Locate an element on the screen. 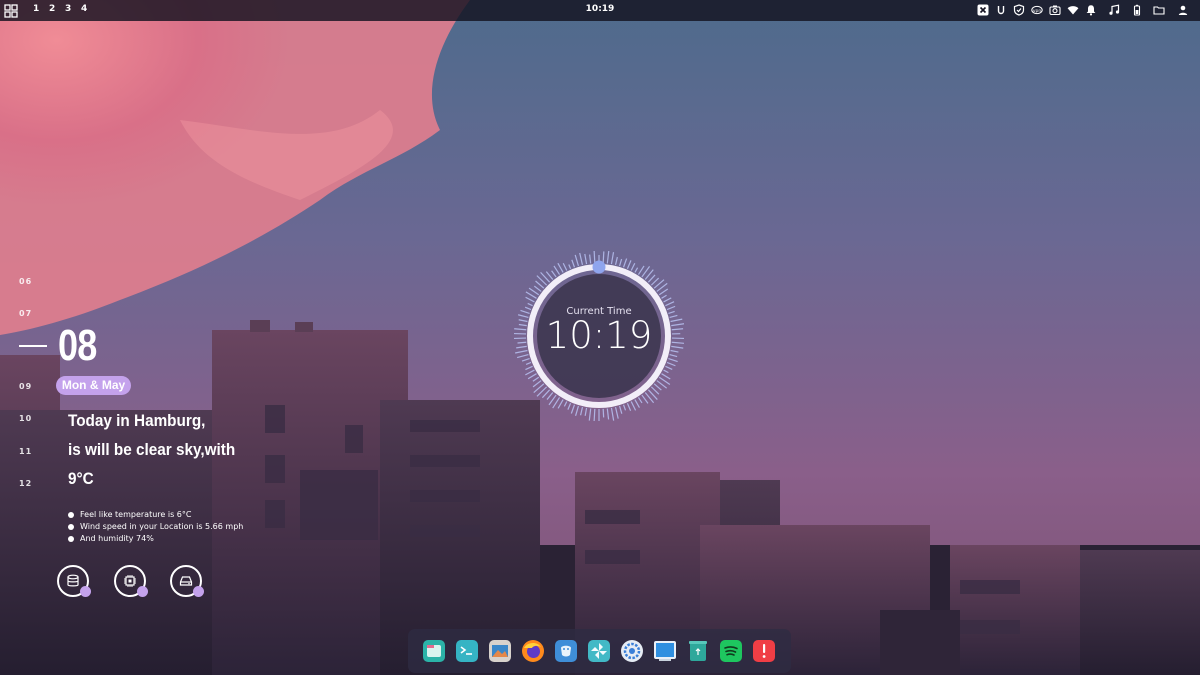  workspace-3: 3 is located at coordinates (68, 9).